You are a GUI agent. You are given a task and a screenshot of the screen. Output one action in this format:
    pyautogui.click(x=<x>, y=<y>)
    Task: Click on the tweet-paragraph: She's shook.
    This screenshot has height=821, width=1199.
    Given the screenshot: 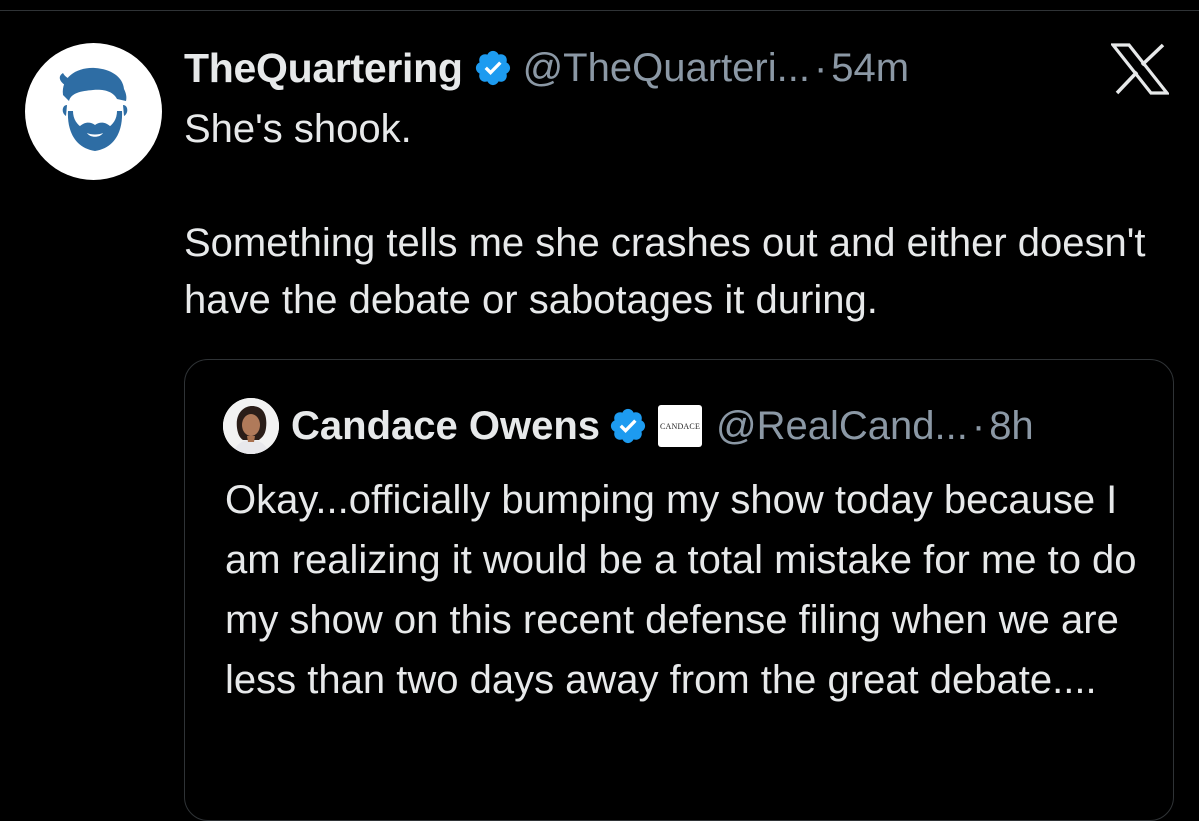 What is the action you would take?
    pyautogui.click(x=298, y=129)
    